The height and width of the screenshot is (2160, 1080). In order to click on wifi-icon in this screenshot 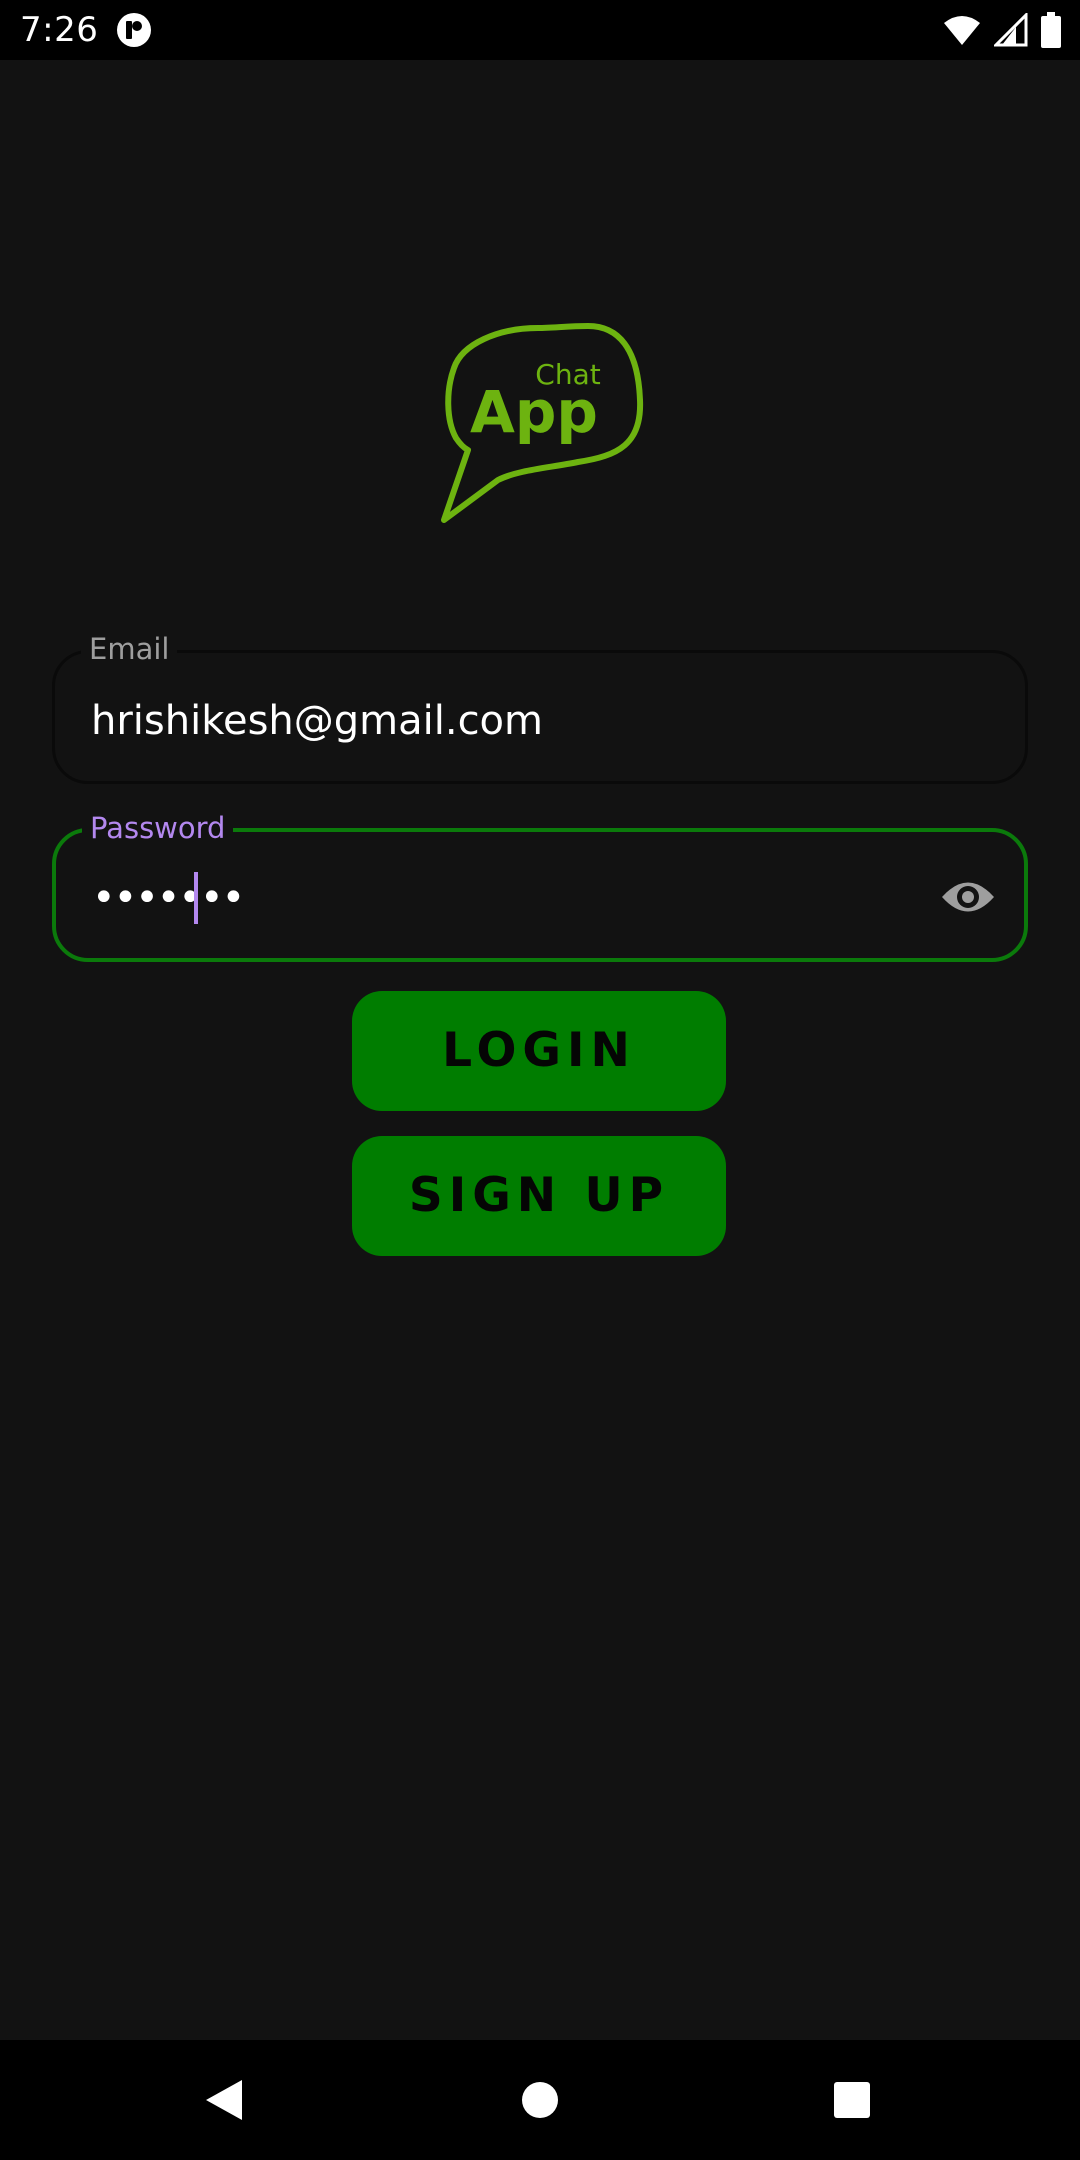, I will do `click(962, 30)`.